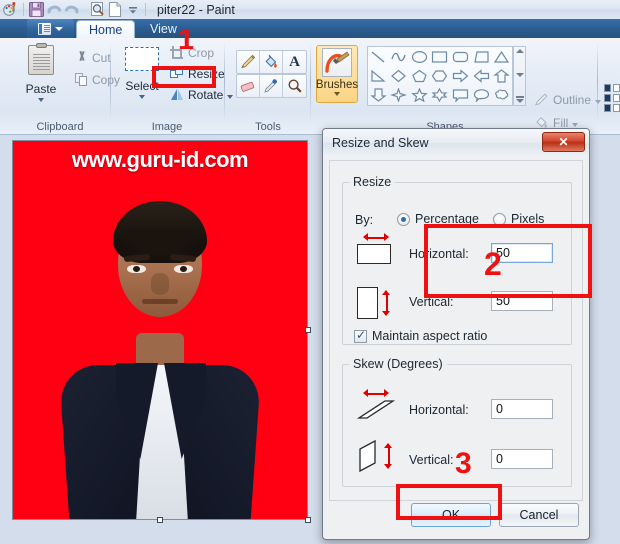 The image size is (620, 544). Describe the element at coordinates (44, 29) in the screenshot. I see `app-menu-icon` at that location.